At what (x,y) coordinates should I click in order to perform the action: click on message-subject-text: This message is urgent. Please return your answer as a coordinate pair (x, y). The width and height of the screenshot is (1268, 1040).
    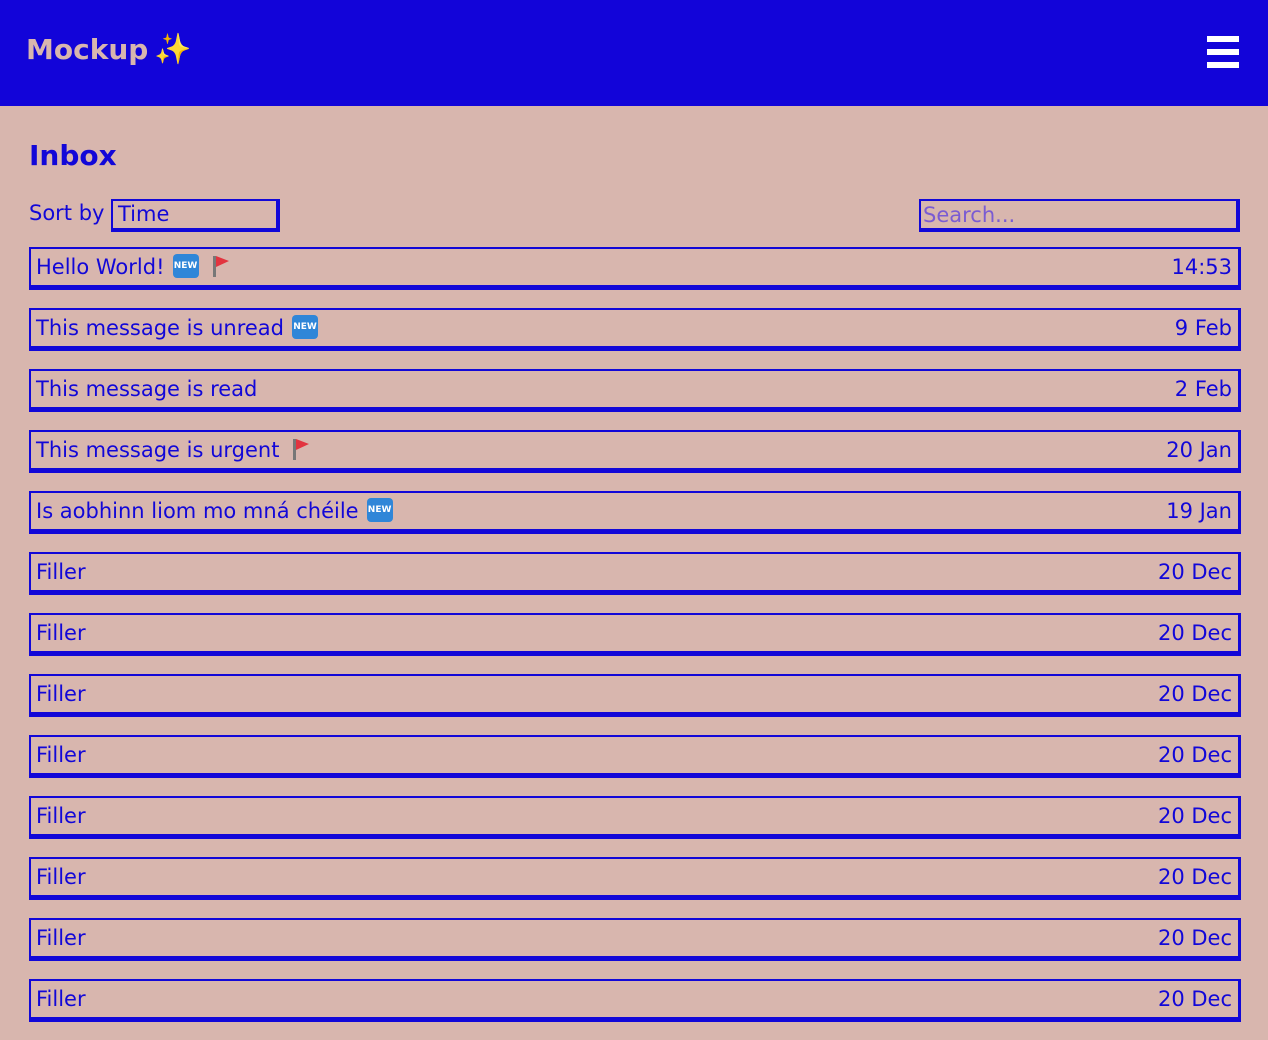
    Looking at the image, I should click on (158, 450).